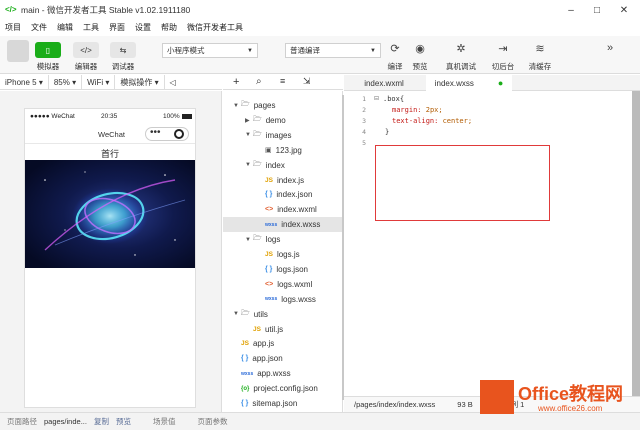  I want to click on menu-item-view: 界面, so click(117, 27).